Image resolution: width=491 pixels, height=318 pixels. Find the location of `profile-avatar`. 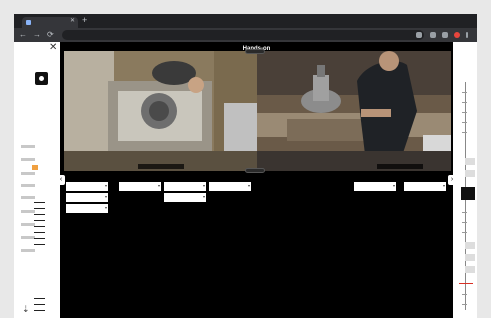

profile-avatar is located at coordinates (457, 35).